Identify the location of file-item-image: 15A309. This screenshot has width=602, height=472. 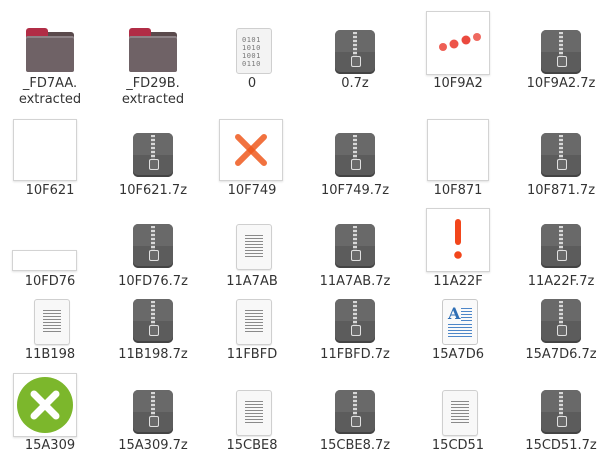
(50, 422).